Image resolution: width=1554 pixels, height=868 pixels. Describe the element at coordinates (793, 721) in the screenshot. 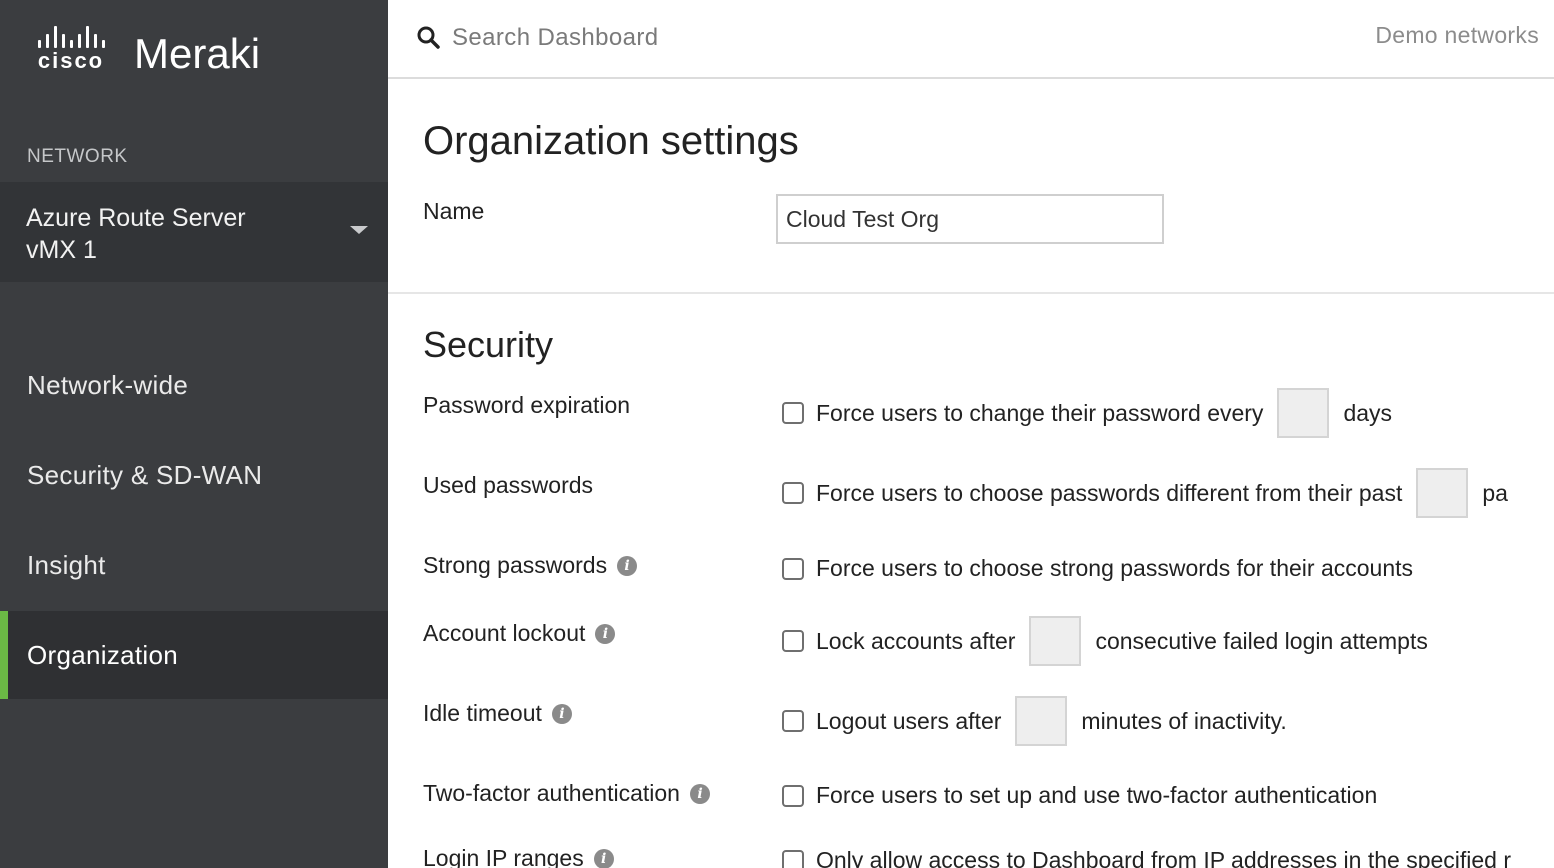

I see `idle-timeout-checkbox` at that location.